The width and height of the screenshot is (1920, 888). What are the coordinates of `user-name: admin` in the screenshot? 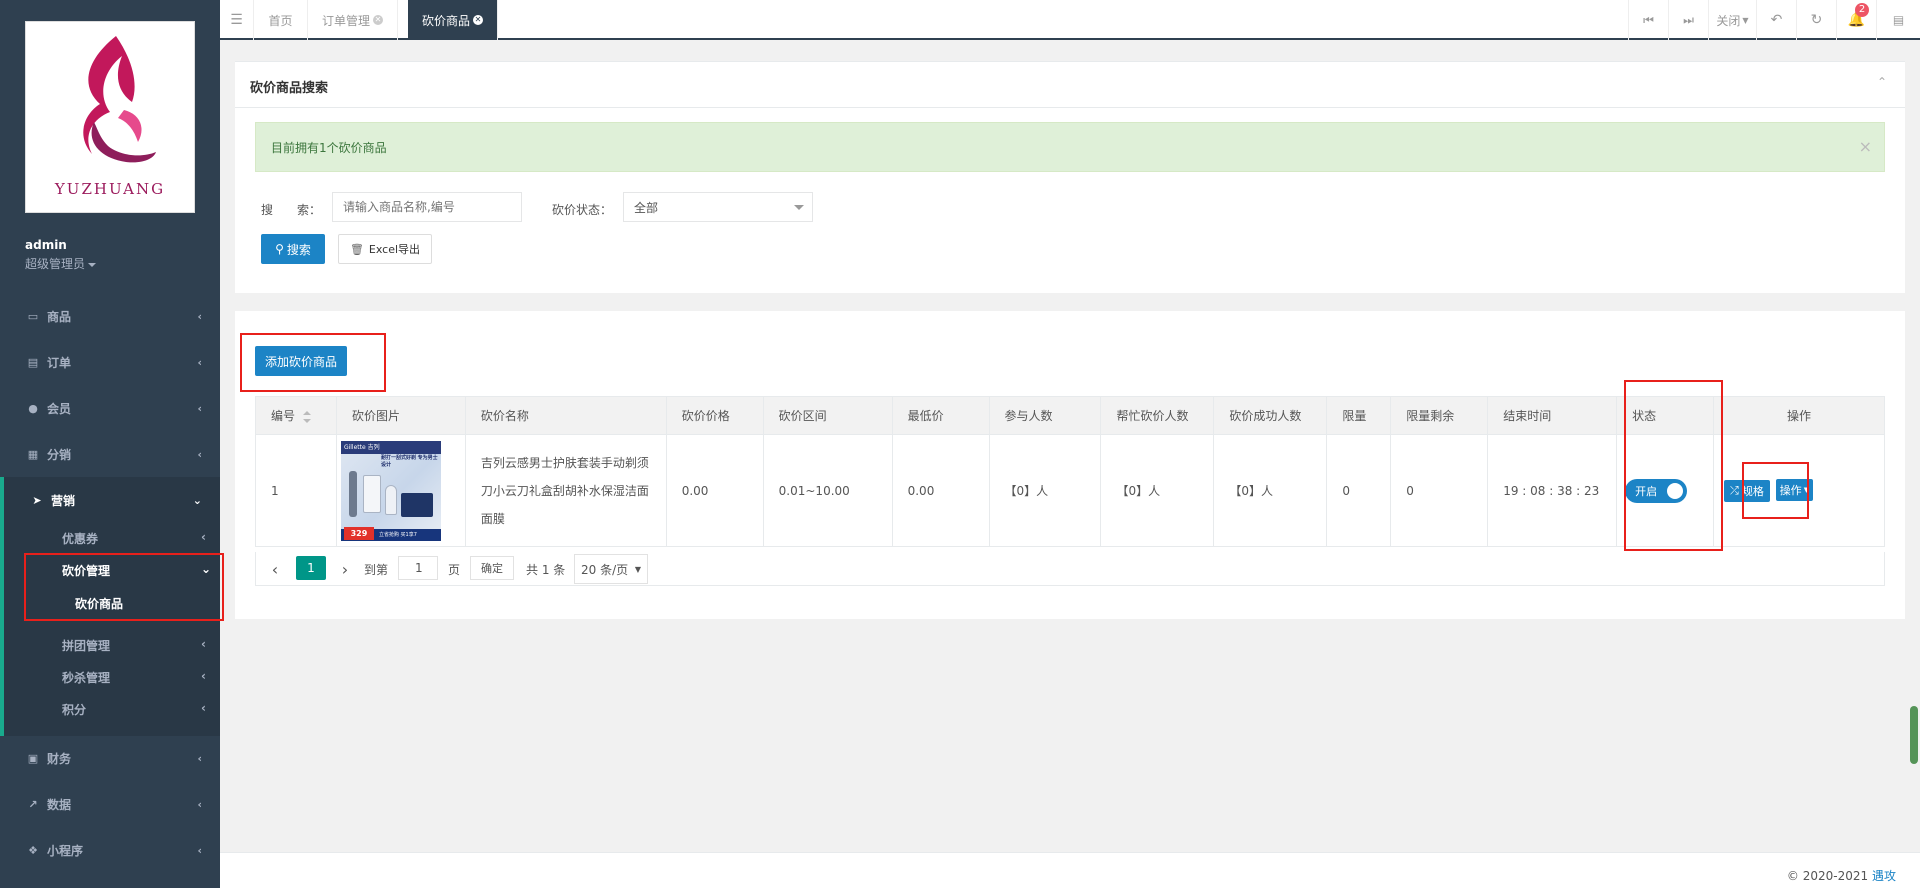 It's located at (46, 245).